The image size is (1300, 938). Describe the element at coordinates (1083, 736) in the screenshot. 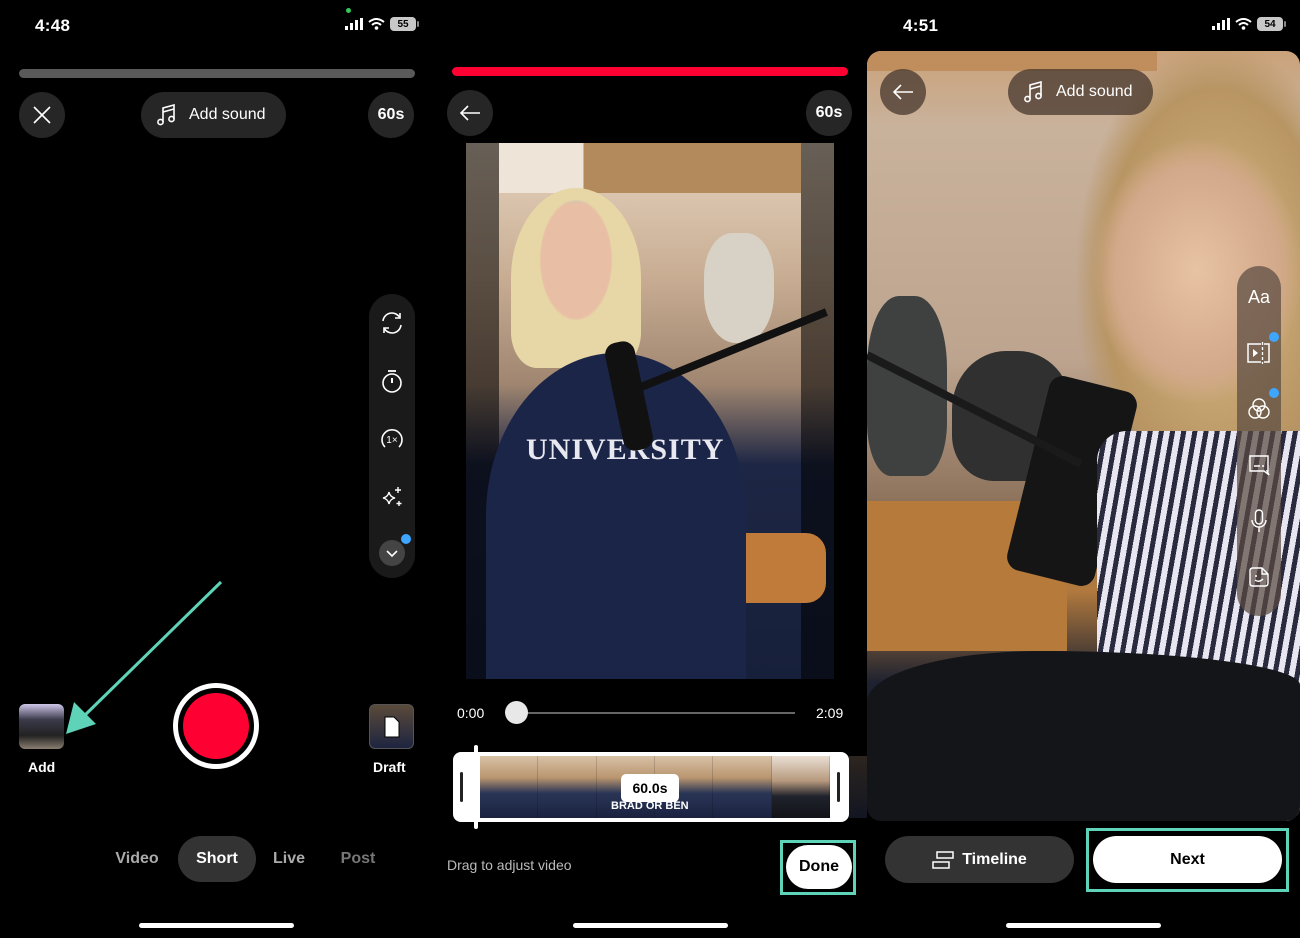

I see `jeans` at that location.